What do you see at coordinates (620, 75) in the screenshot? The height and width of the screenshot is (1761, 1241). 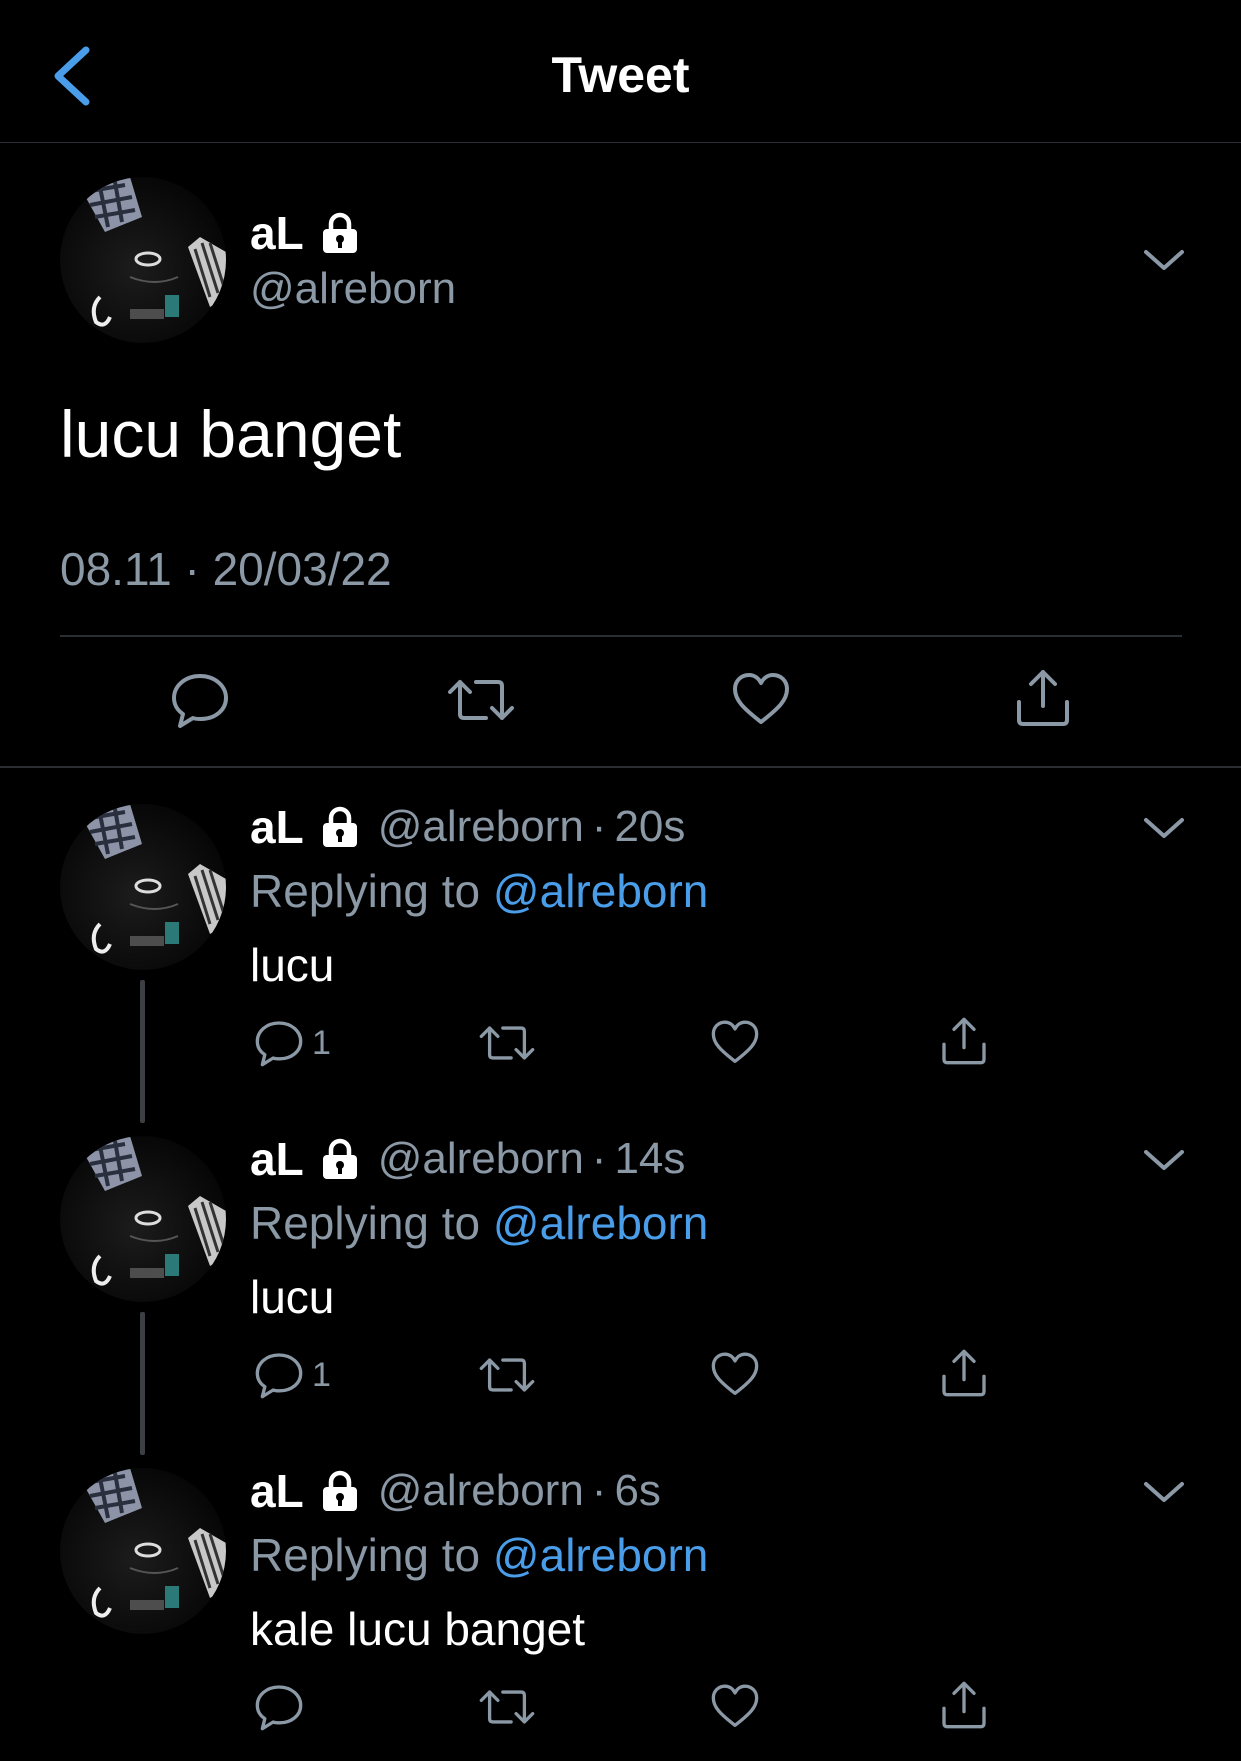 I see `page-title: Tweet` at bounding box center [620, 75].